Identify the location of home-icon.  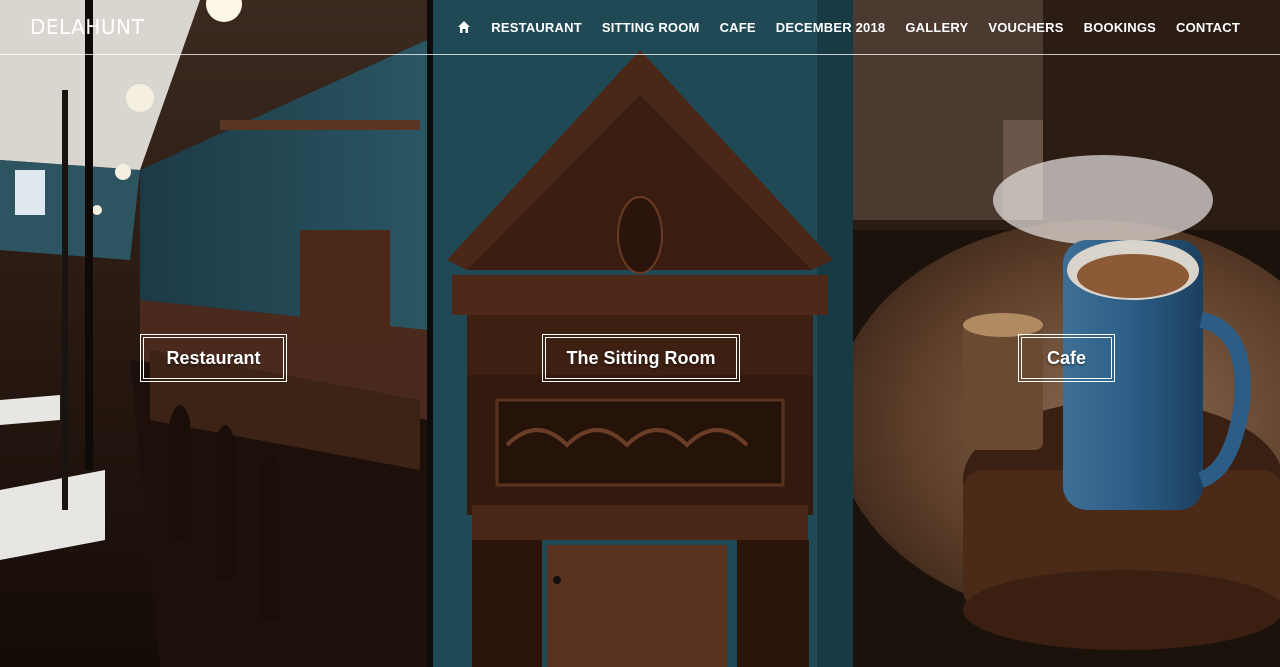
(464, 27).